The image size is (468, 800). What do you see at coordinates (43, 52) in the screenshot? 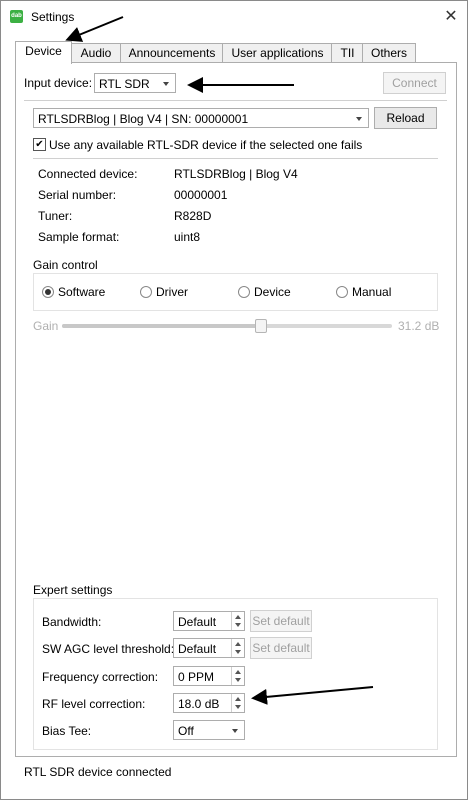
I see `tab-device: Device` at bounding box center [43, 52].